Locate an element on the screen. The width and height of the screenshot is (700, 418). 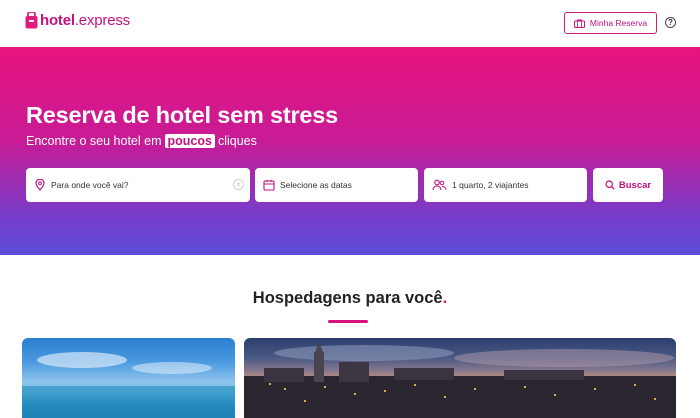
date-picker: Selecione as datas is located at coordinates (336, 185).